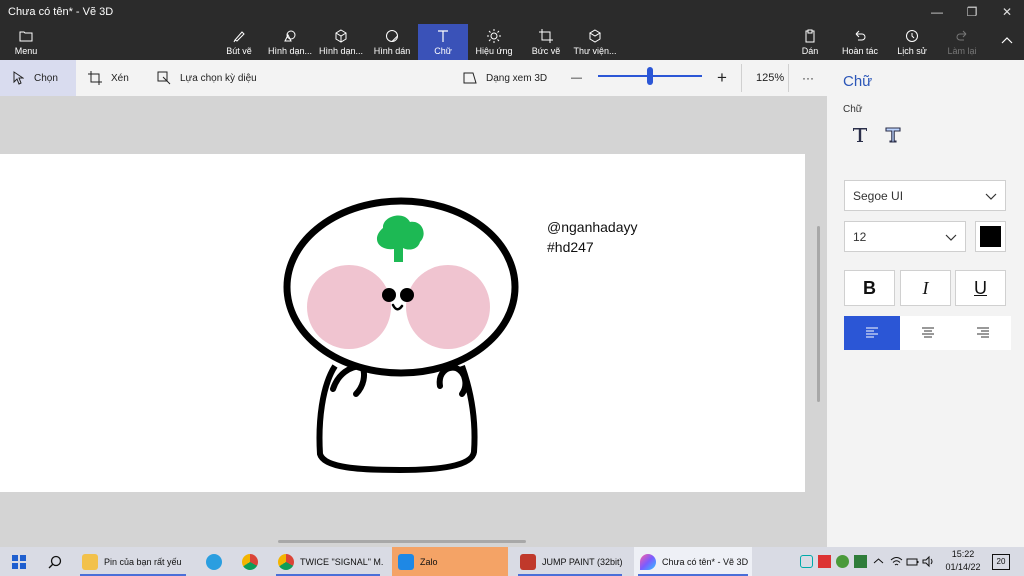 Image resolution: width=1024 pixels, height=576 pixels. I want to click on canvas-text-line: @nganhadayy, so click(592, 227).